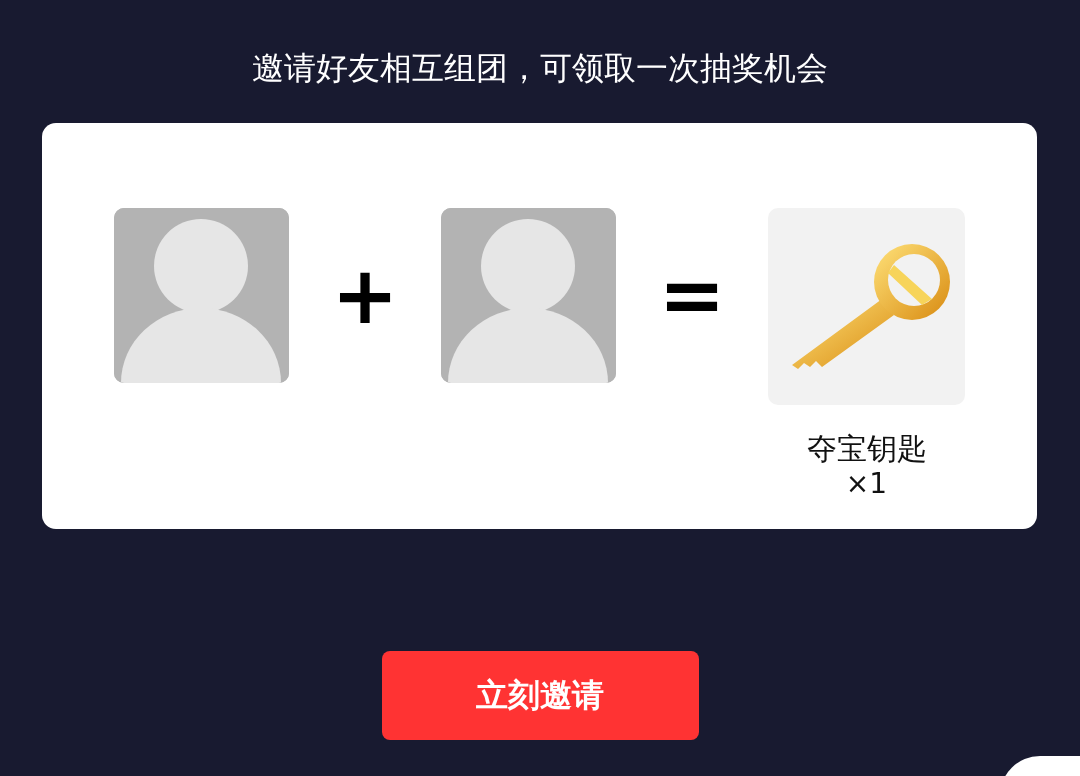 This screenshot has width=1080, height=776. Describe the element at coordinates (866, 484) in the screenshot. I see `reward-count: ×1` at that location.